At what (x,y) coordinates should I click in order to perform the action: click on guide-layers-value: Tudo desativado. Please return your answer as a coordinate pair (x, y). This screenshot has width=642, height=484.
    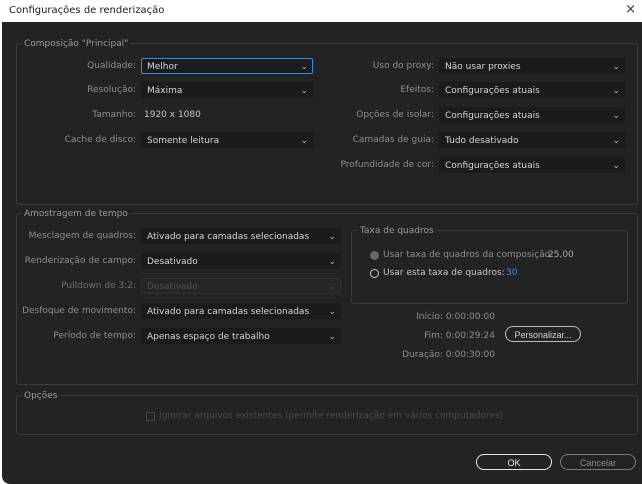
    Looking at the image, I should click on (482, 141).